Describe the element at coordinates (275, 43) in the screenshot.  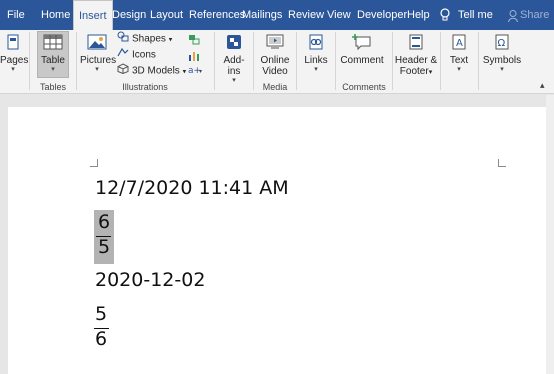
I see `video-icon` at that location.